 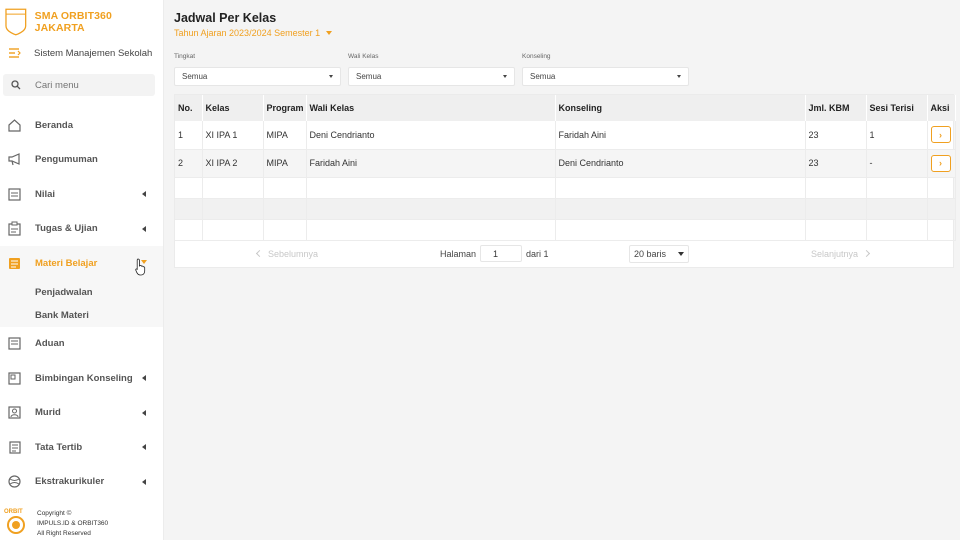 I want to click on rows-per-page-value: 20 baris, so click(x=650, y=253).